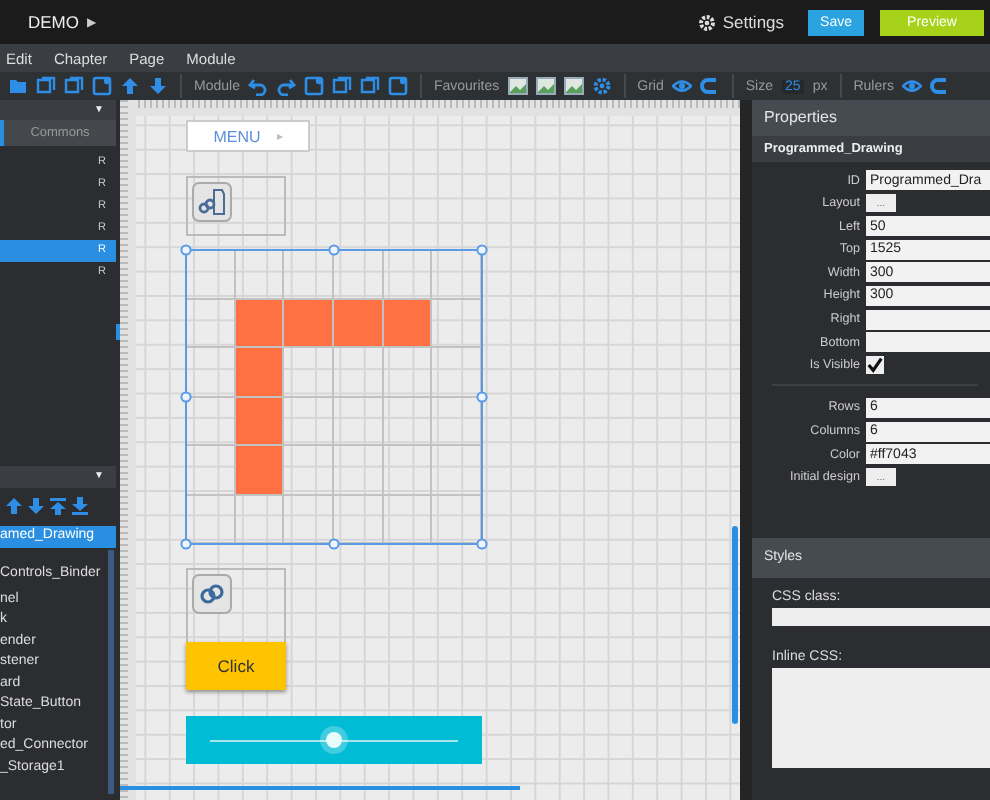 This screenshot has height=800, width=990. Describe the element at coordinates (14, 506) in the screenshot. I see `move-up-icon` at that location.